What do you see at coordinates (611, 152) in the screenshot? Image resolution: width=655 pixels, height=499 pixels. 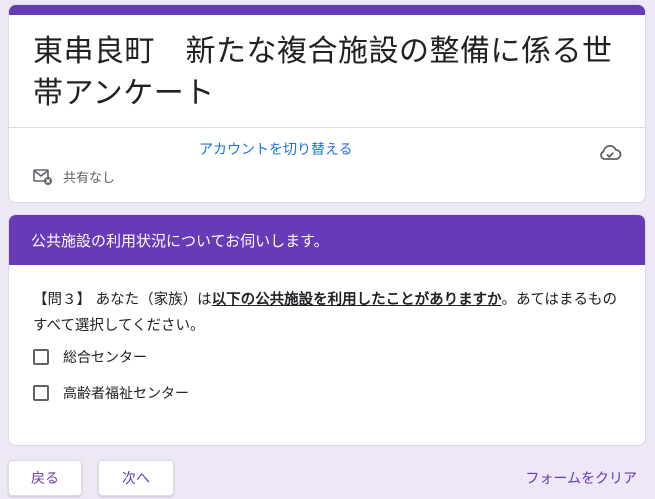 I see `cloud-sync-icon` at bounding box center [611, 152].